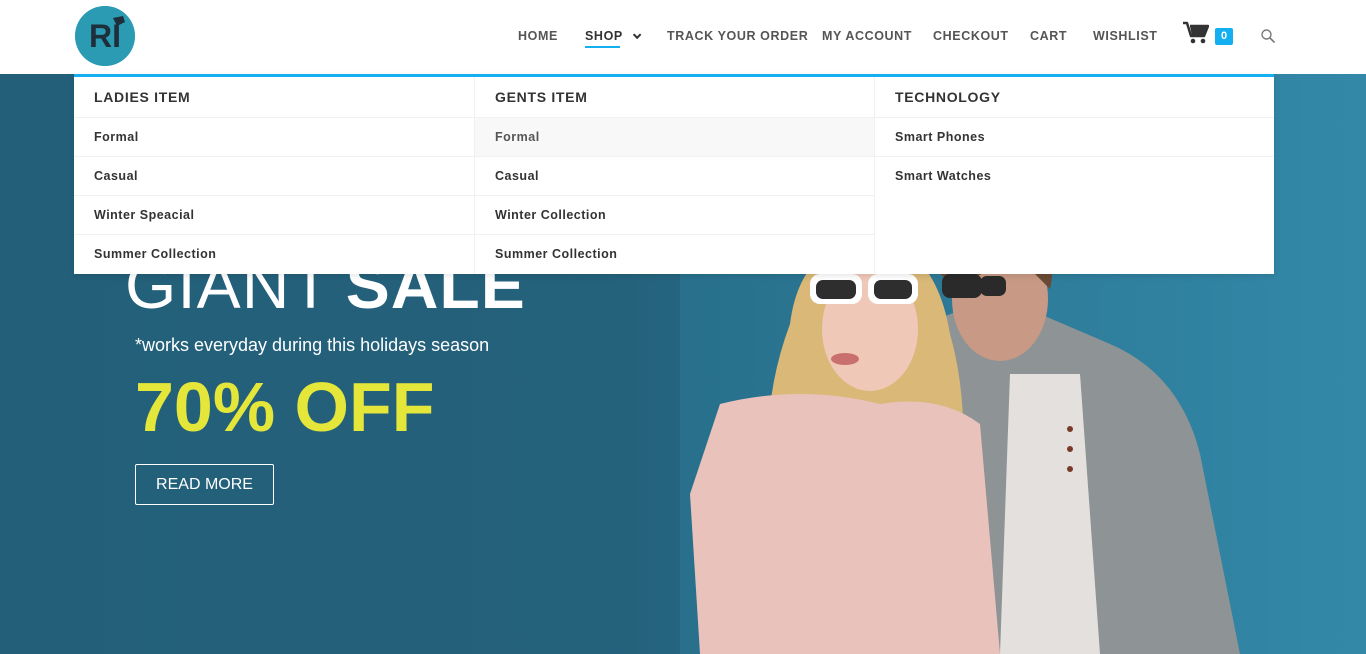 The height and width of the screenshot is (654, 1366). I want to click on mega-column-technology: TECHNOLOGY Smart Phones Smart Watches, so click(1074, 175).